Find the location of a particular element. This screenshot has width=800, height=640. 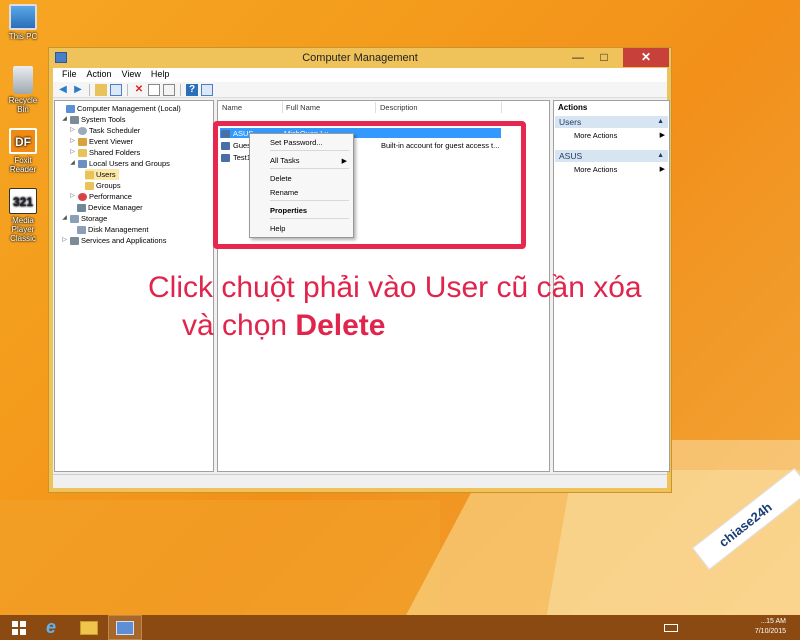

annotation-bold-text: Delete is located at coordinates (340, 325).